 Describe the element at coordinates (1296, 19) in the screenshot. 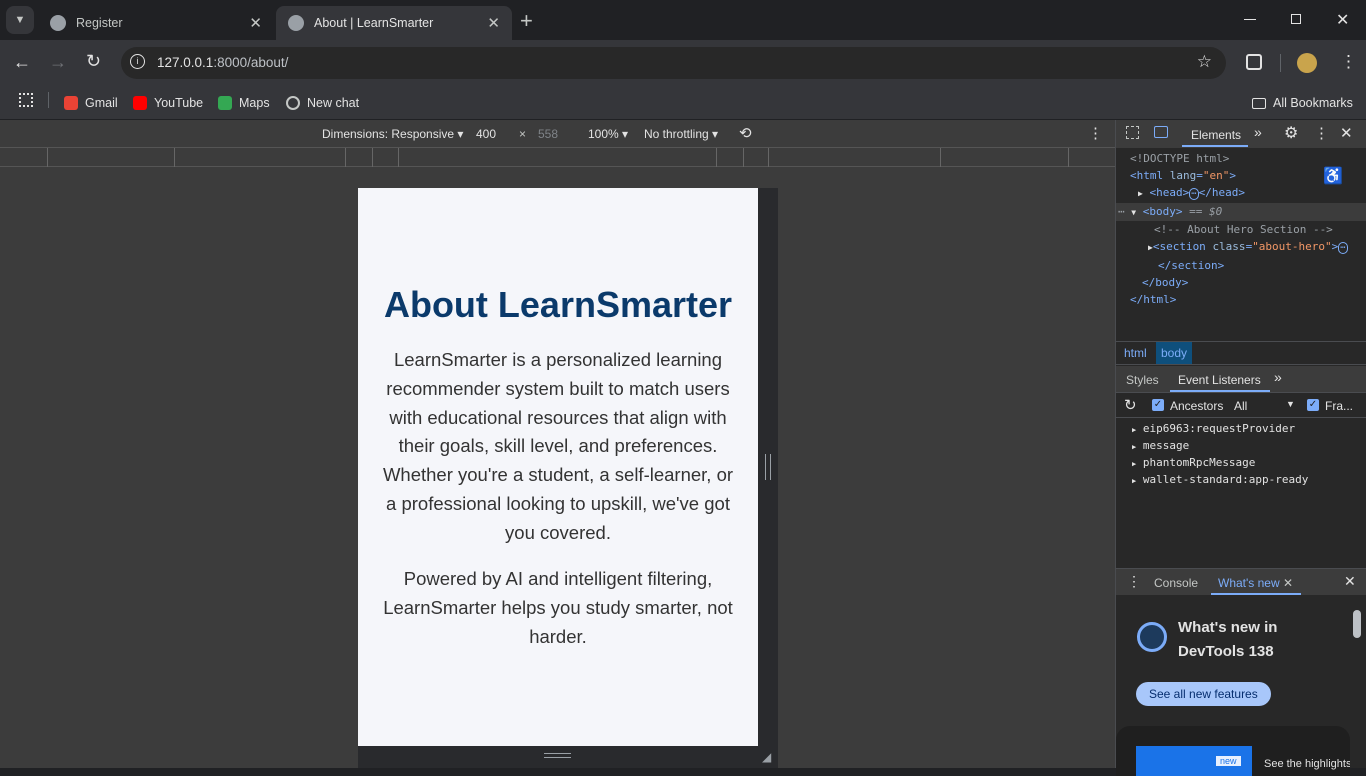

I see `restore-icon` at that location.